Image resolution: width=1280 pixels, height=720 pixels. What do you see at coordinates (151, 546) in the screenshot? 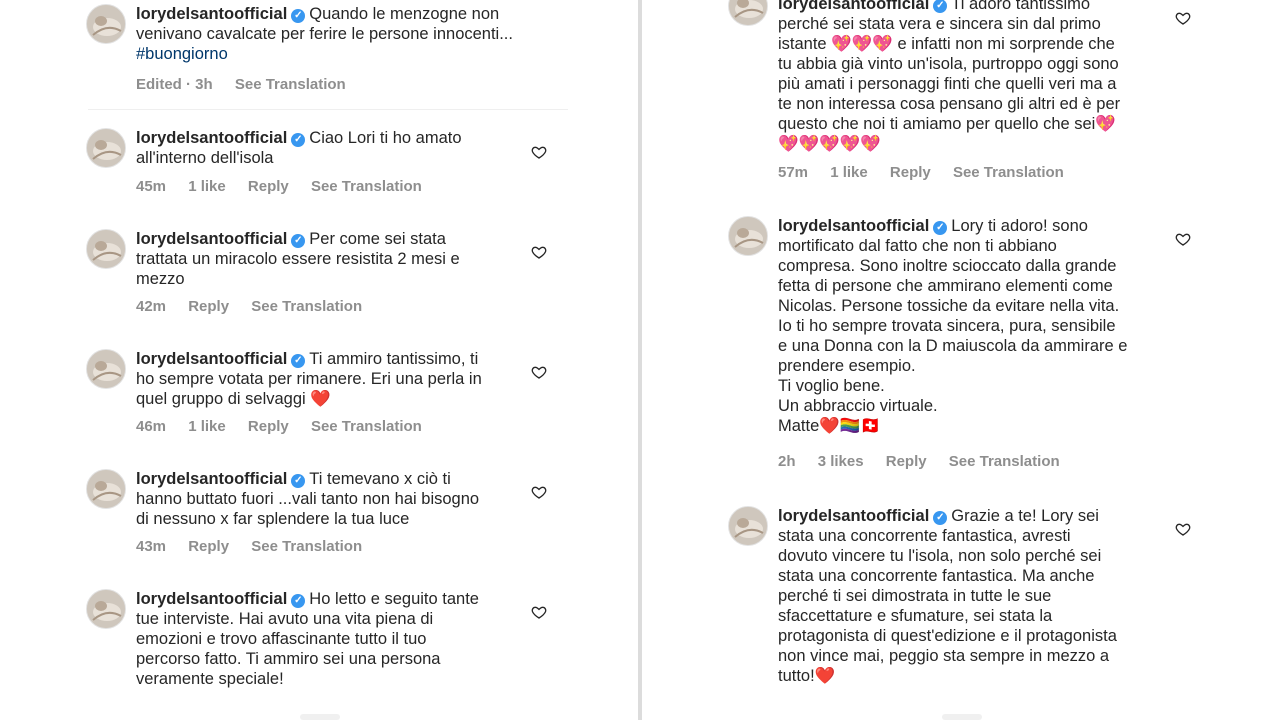
I see `timestamp: 43m` at bounding box center [151, 546].